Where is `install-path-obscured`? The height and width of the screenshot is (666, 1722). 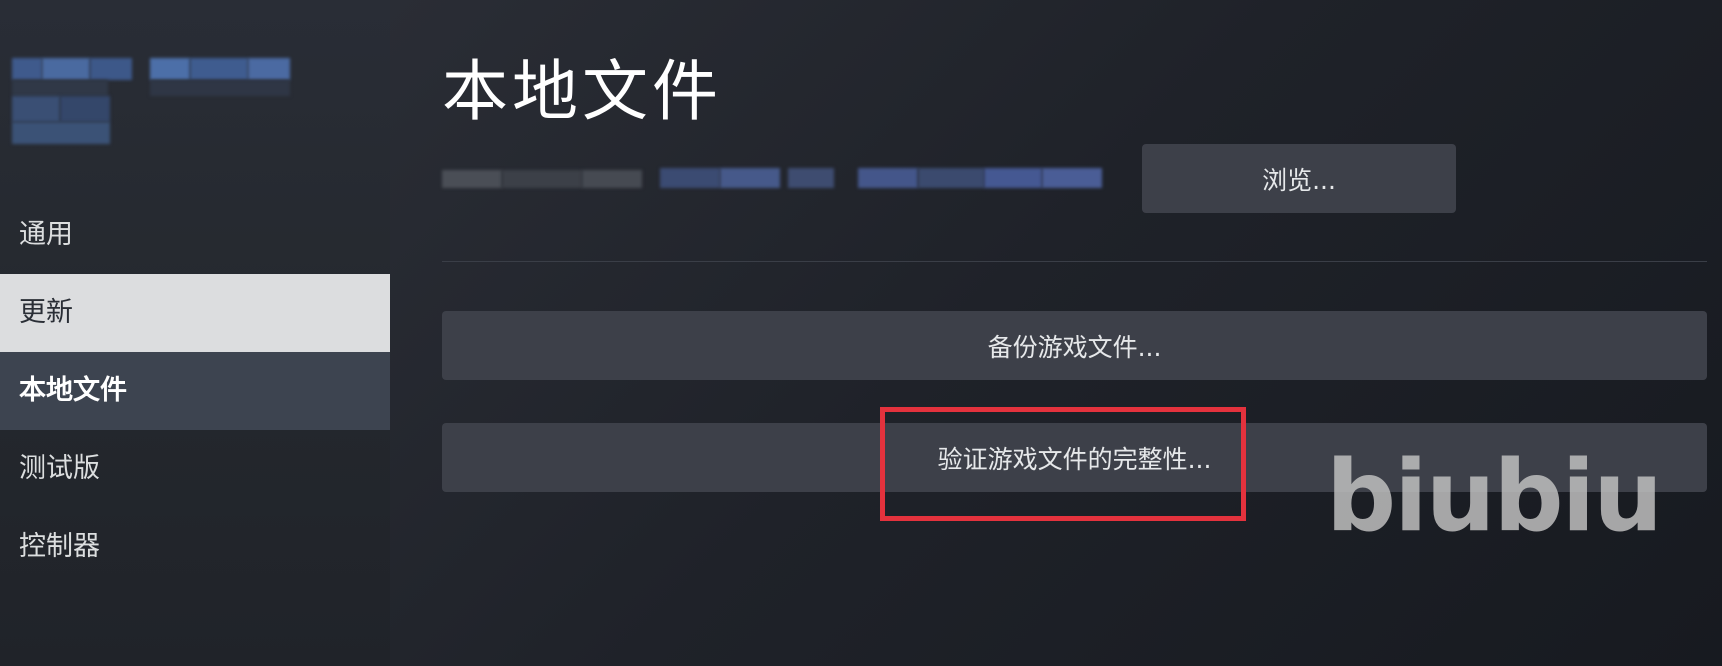
install-path-obscured is located at coordinates (782, 180).